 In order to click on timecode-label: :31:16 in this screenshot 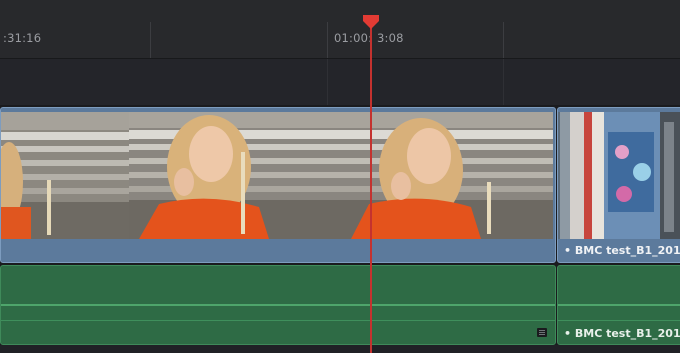, I will do `click(22, 38)`.